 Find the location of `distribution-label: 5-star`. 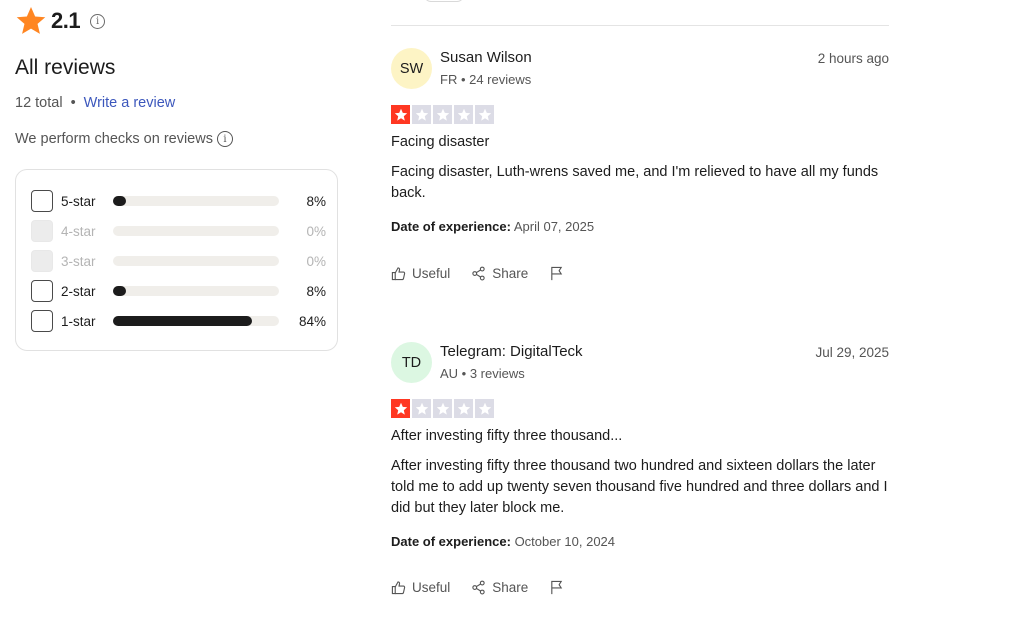

distribution-label: 5-star is located at coordinates (78, 201).